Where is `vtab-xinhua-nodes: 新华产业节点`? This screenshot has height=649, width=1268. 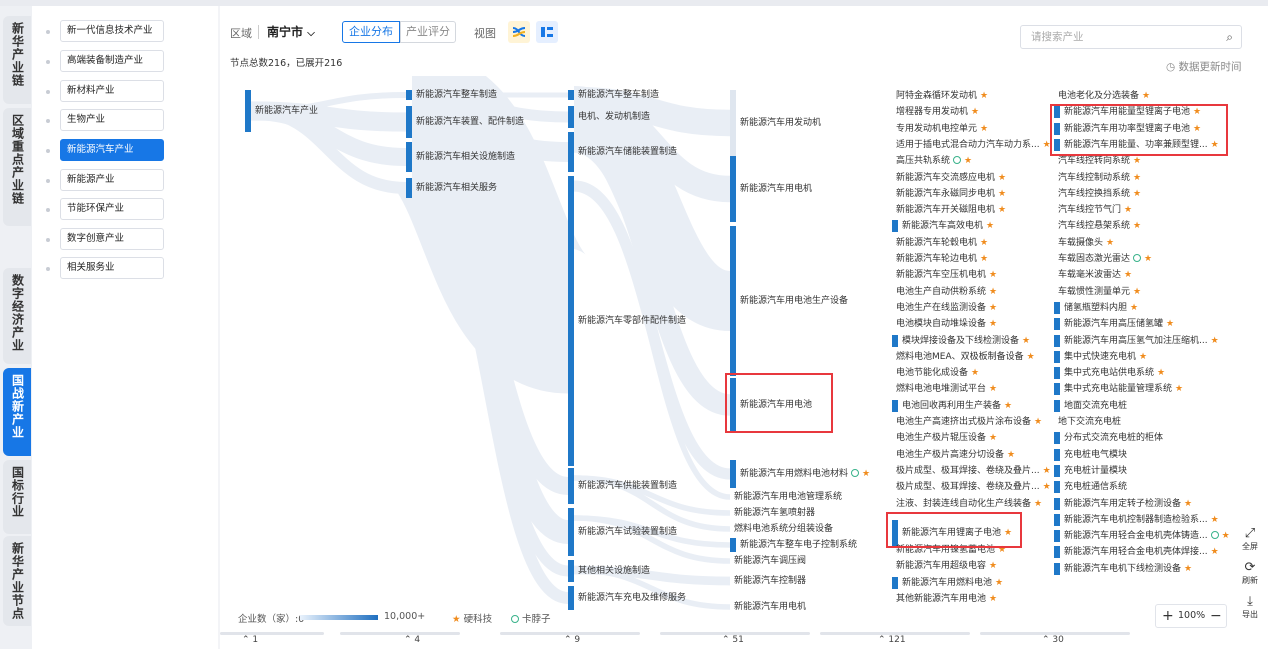 vtab-xinhua-nodes: 新华产业节点 is located at coordinates (17, 581).